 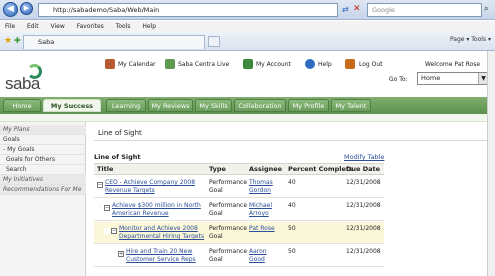 I want to click on menu-view: View, so click(x=58, y=26).